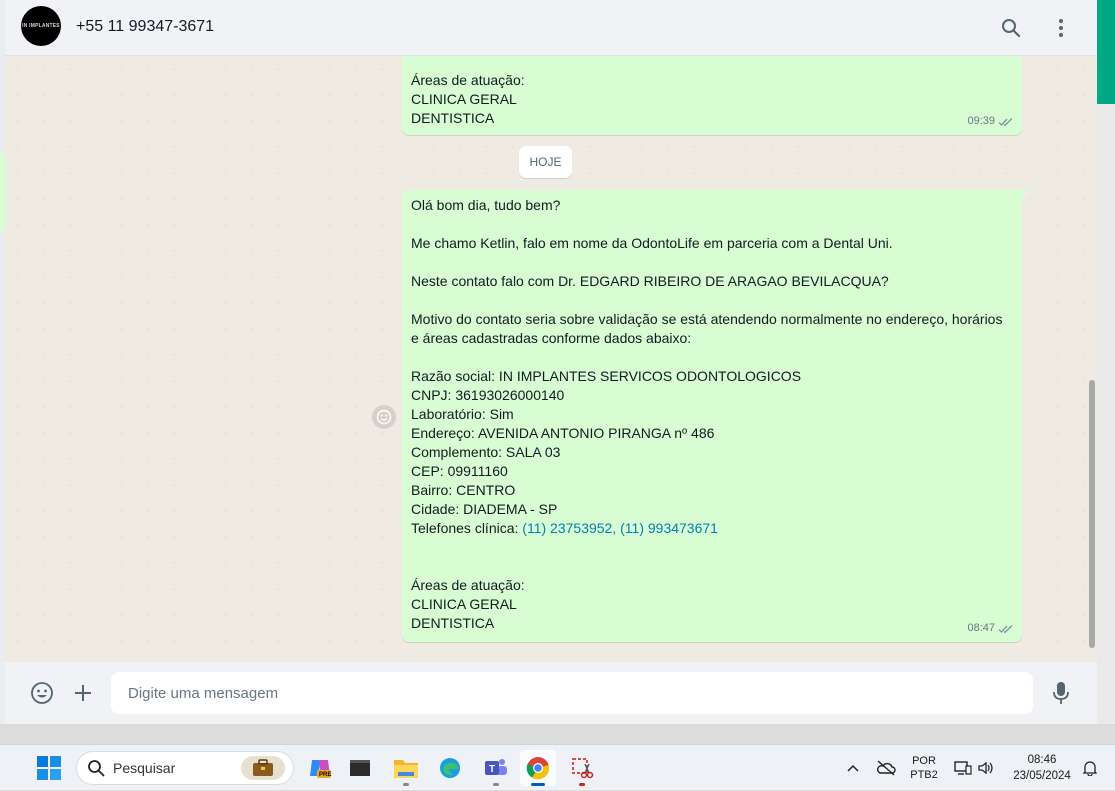 The width and height of the screenshot is (1115, 791). I want to click on network-icon, so click(963, 768).